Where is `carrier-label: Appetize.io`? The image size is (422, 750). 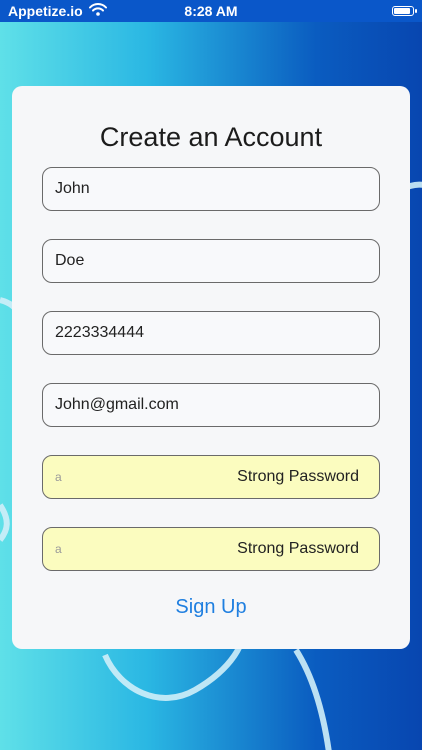
carrier-label: Appetize.io is located at coordinates (45, 11).